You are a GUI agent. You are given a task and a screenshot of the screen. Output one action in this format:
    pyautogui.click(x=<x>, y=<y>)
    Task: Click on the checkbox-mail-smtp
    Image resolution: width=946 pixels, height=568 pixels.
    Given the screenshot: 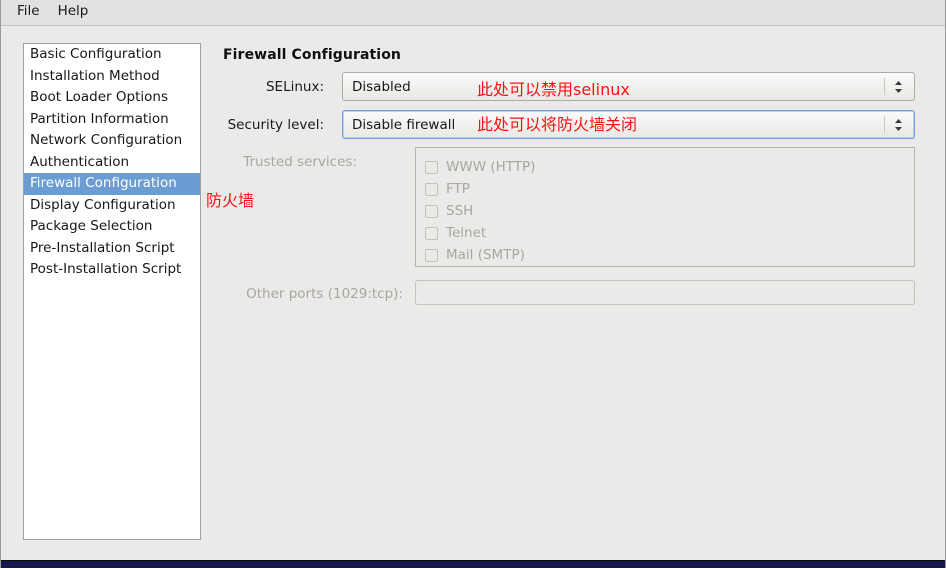 What is the action you would take?
    pyautogui.click(x=431, y=255)
    